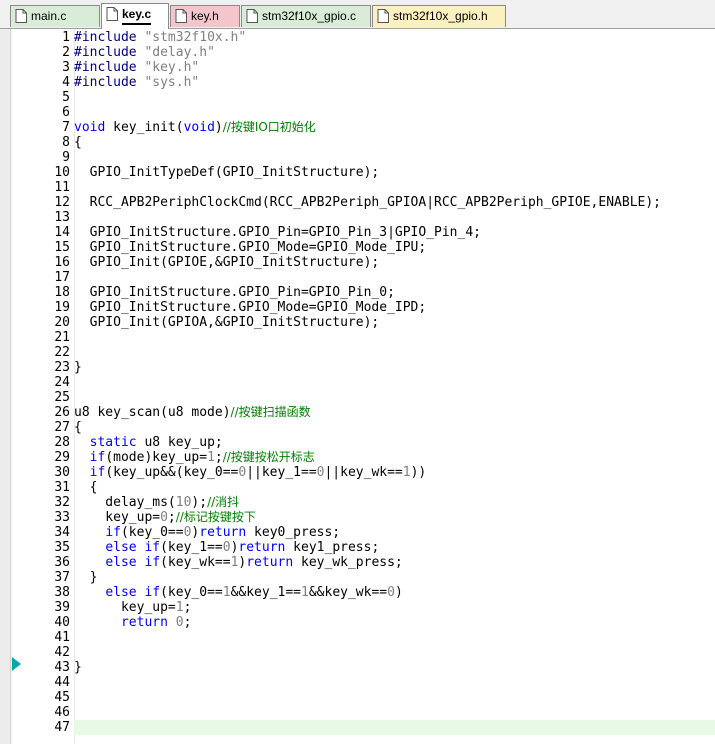  I want to click on code-line: static u8 key_up;, so click(148, 442).